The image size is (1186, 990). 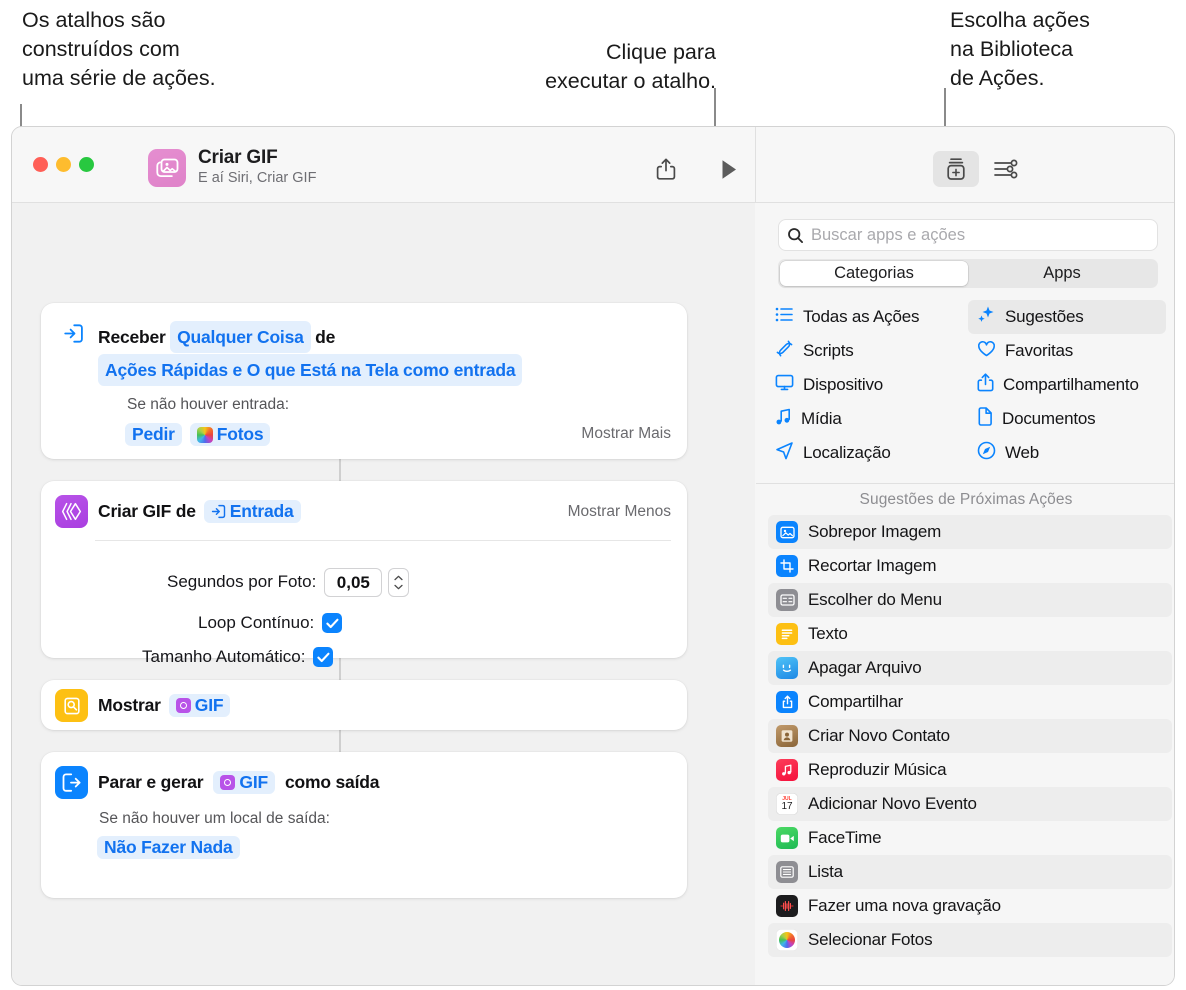 What do you see at coordinates (257, 178) in the screenshot?
I see `window-subtitle: E aí Siri, Criar GIF` at bounding box center [257, 178].